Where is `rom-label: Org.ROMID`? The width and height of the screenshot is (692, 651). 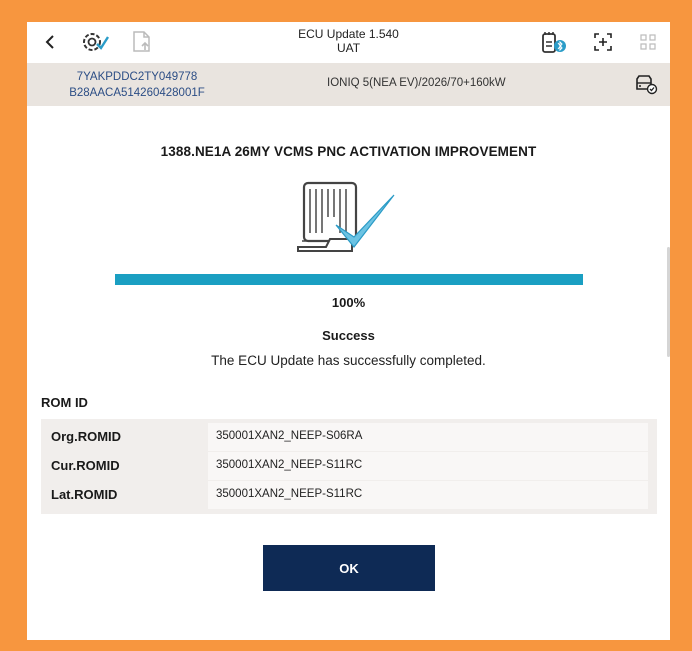 rom-label: Org.ROMID is located at coordinates (86, 436).